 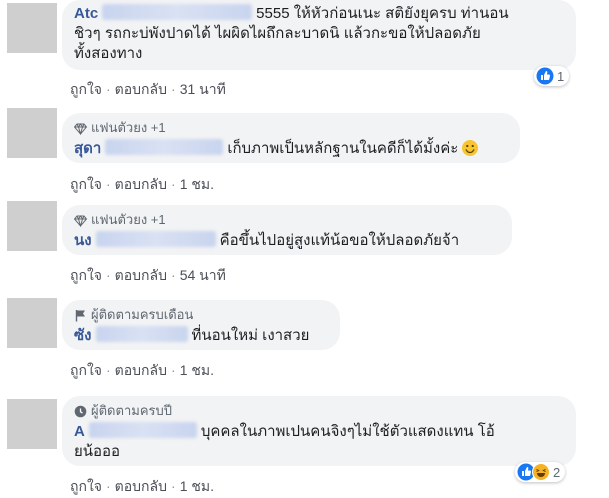 What do you see at coordinates (79, 431) in the screenshot?
I see `commenter-name: A` at bounding box center [79, 431].